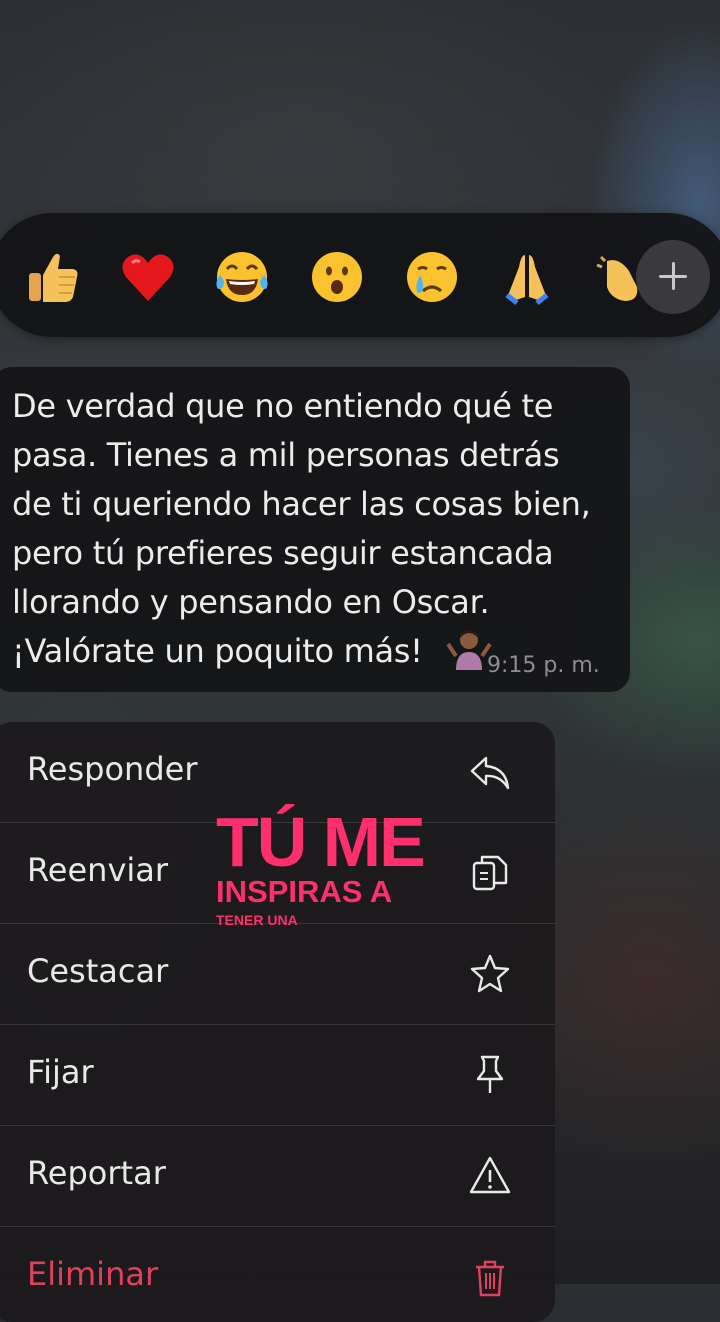  I want to click on plus-icon-vertical, so click(673, 276).